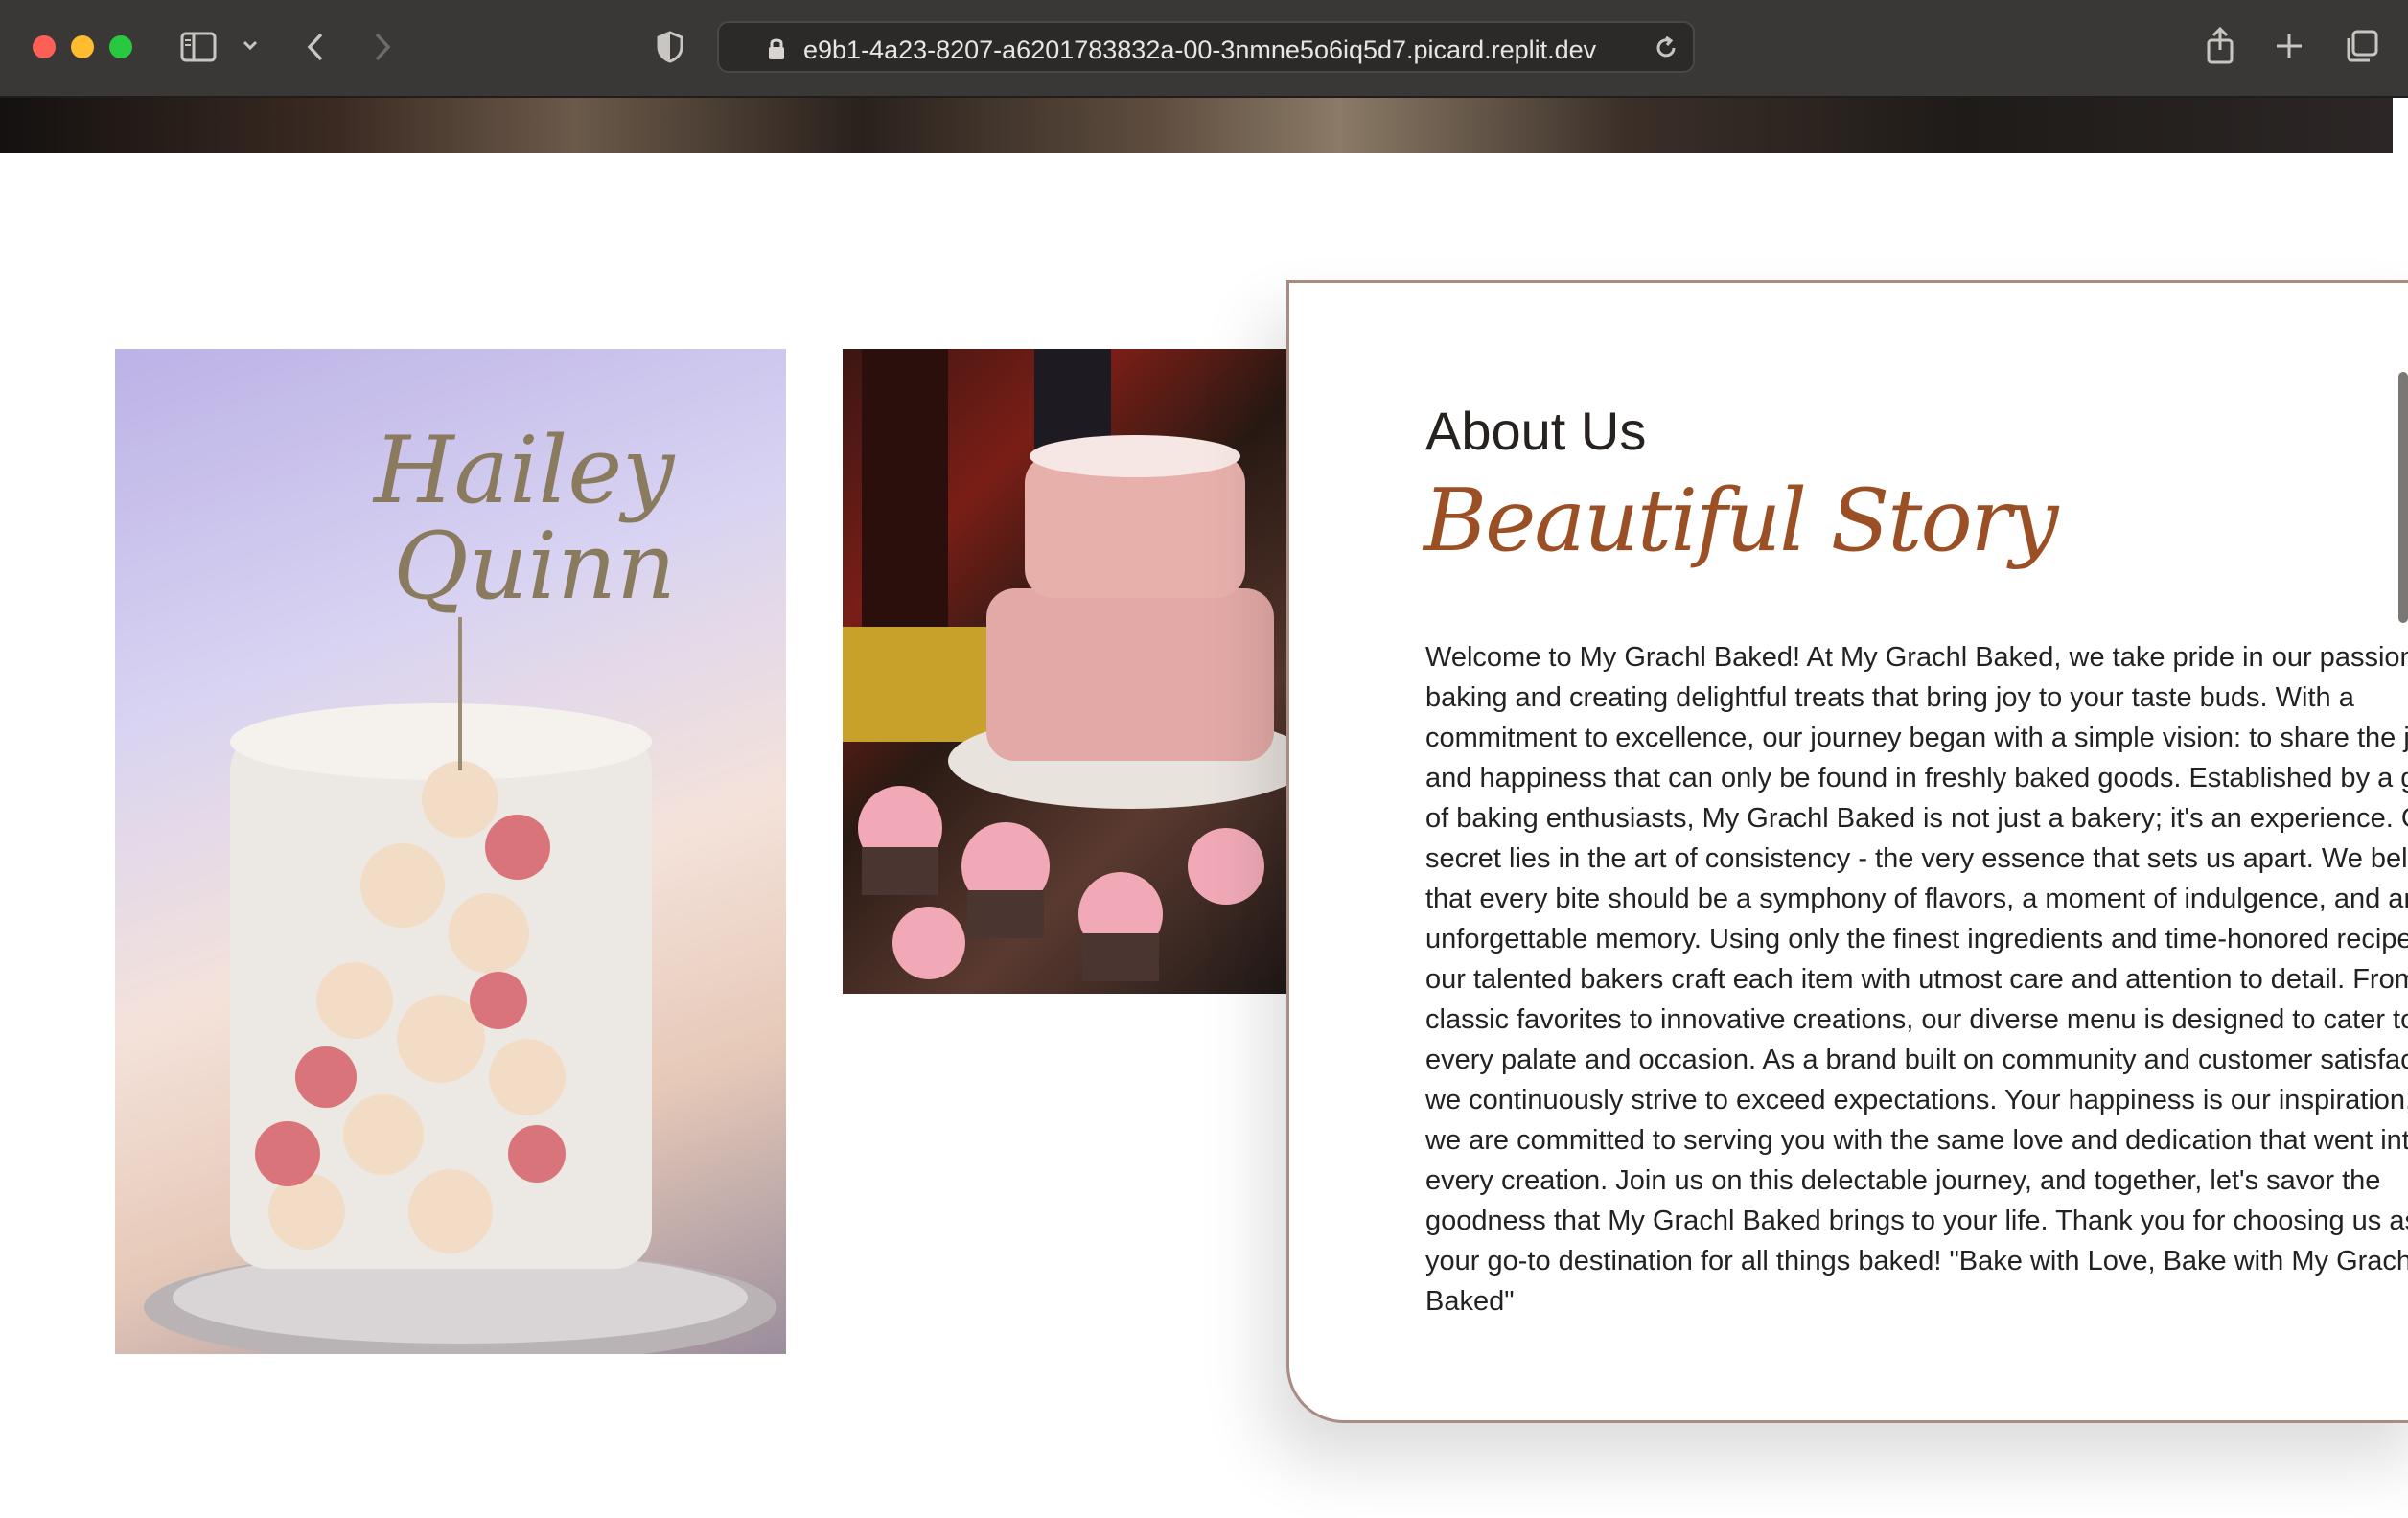 The width and height of the screenshot is (2408, 1518). I want to click on tab-overview-icon, so click(2362, 46).